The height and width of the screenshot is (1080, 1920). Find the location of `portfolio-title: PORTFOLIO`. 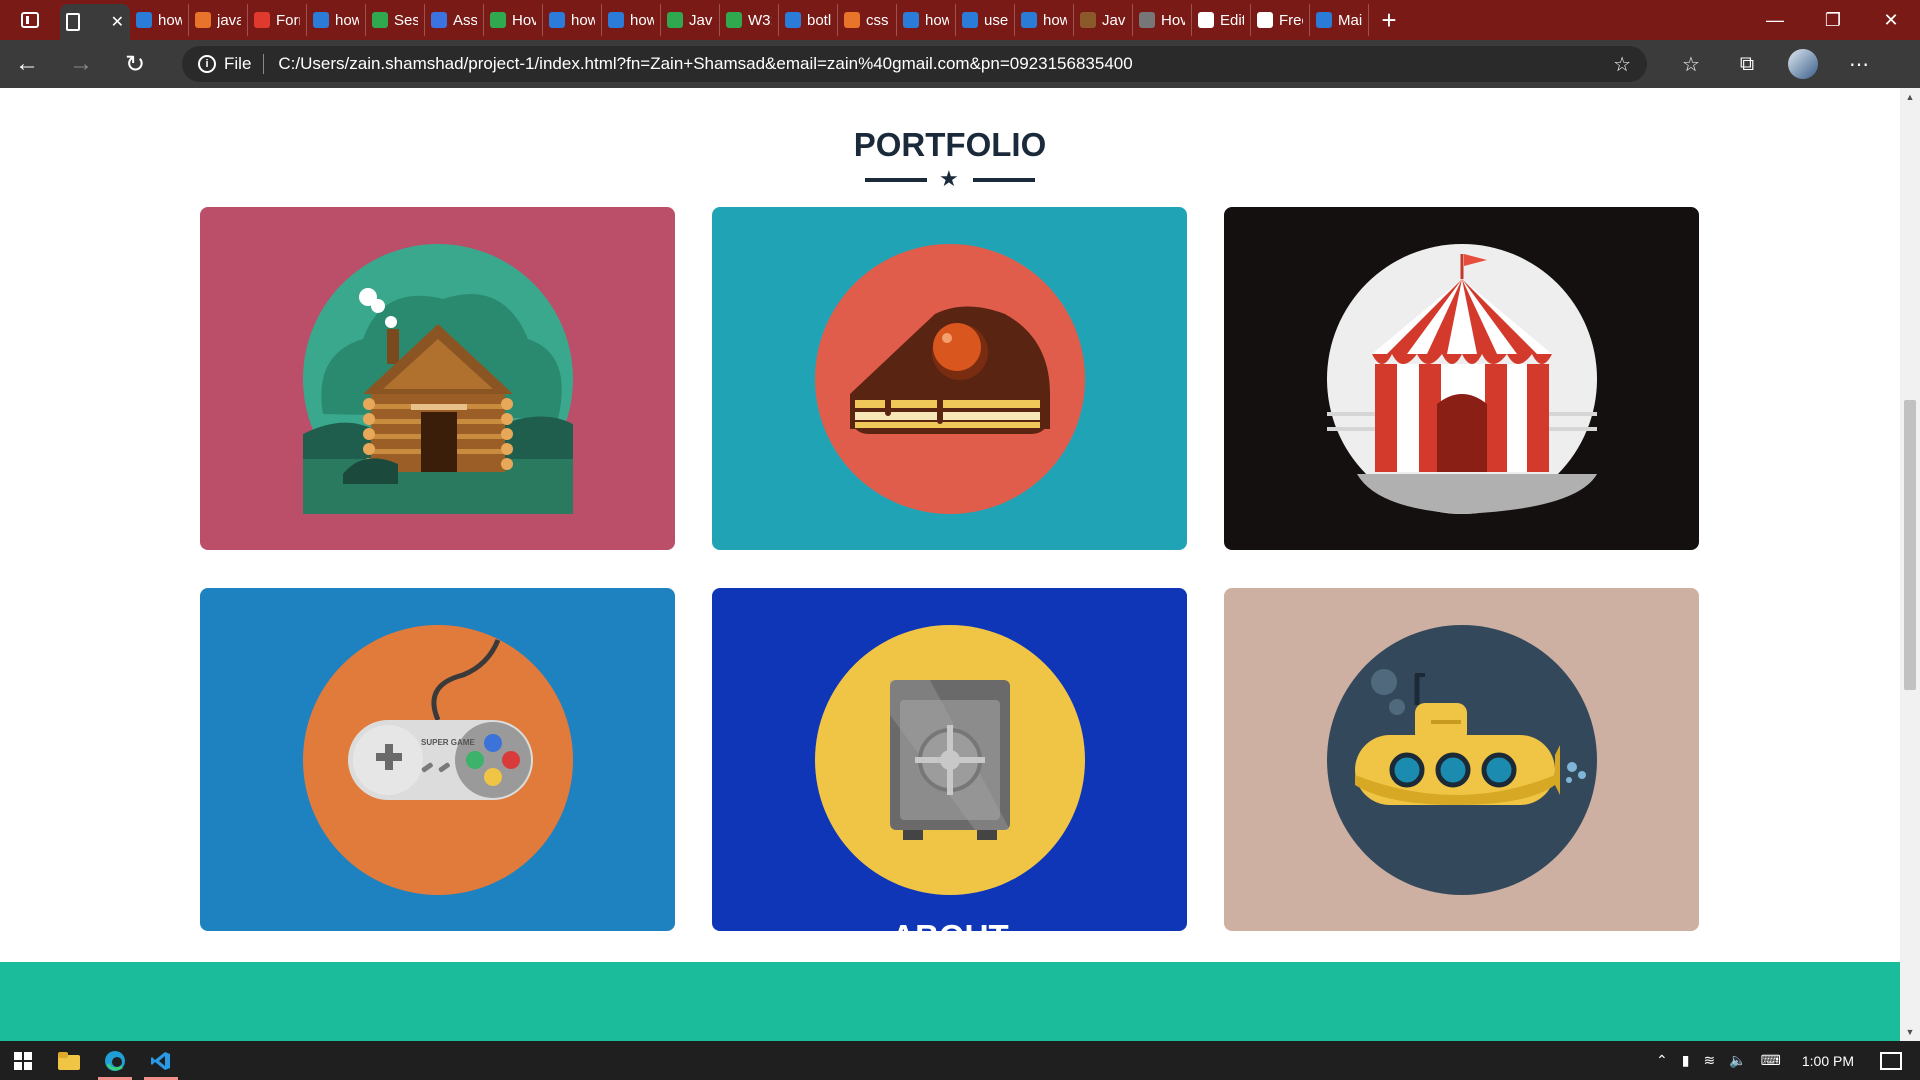

portfolio-title: PORTFOLIO is located at coordinates (950, 144).